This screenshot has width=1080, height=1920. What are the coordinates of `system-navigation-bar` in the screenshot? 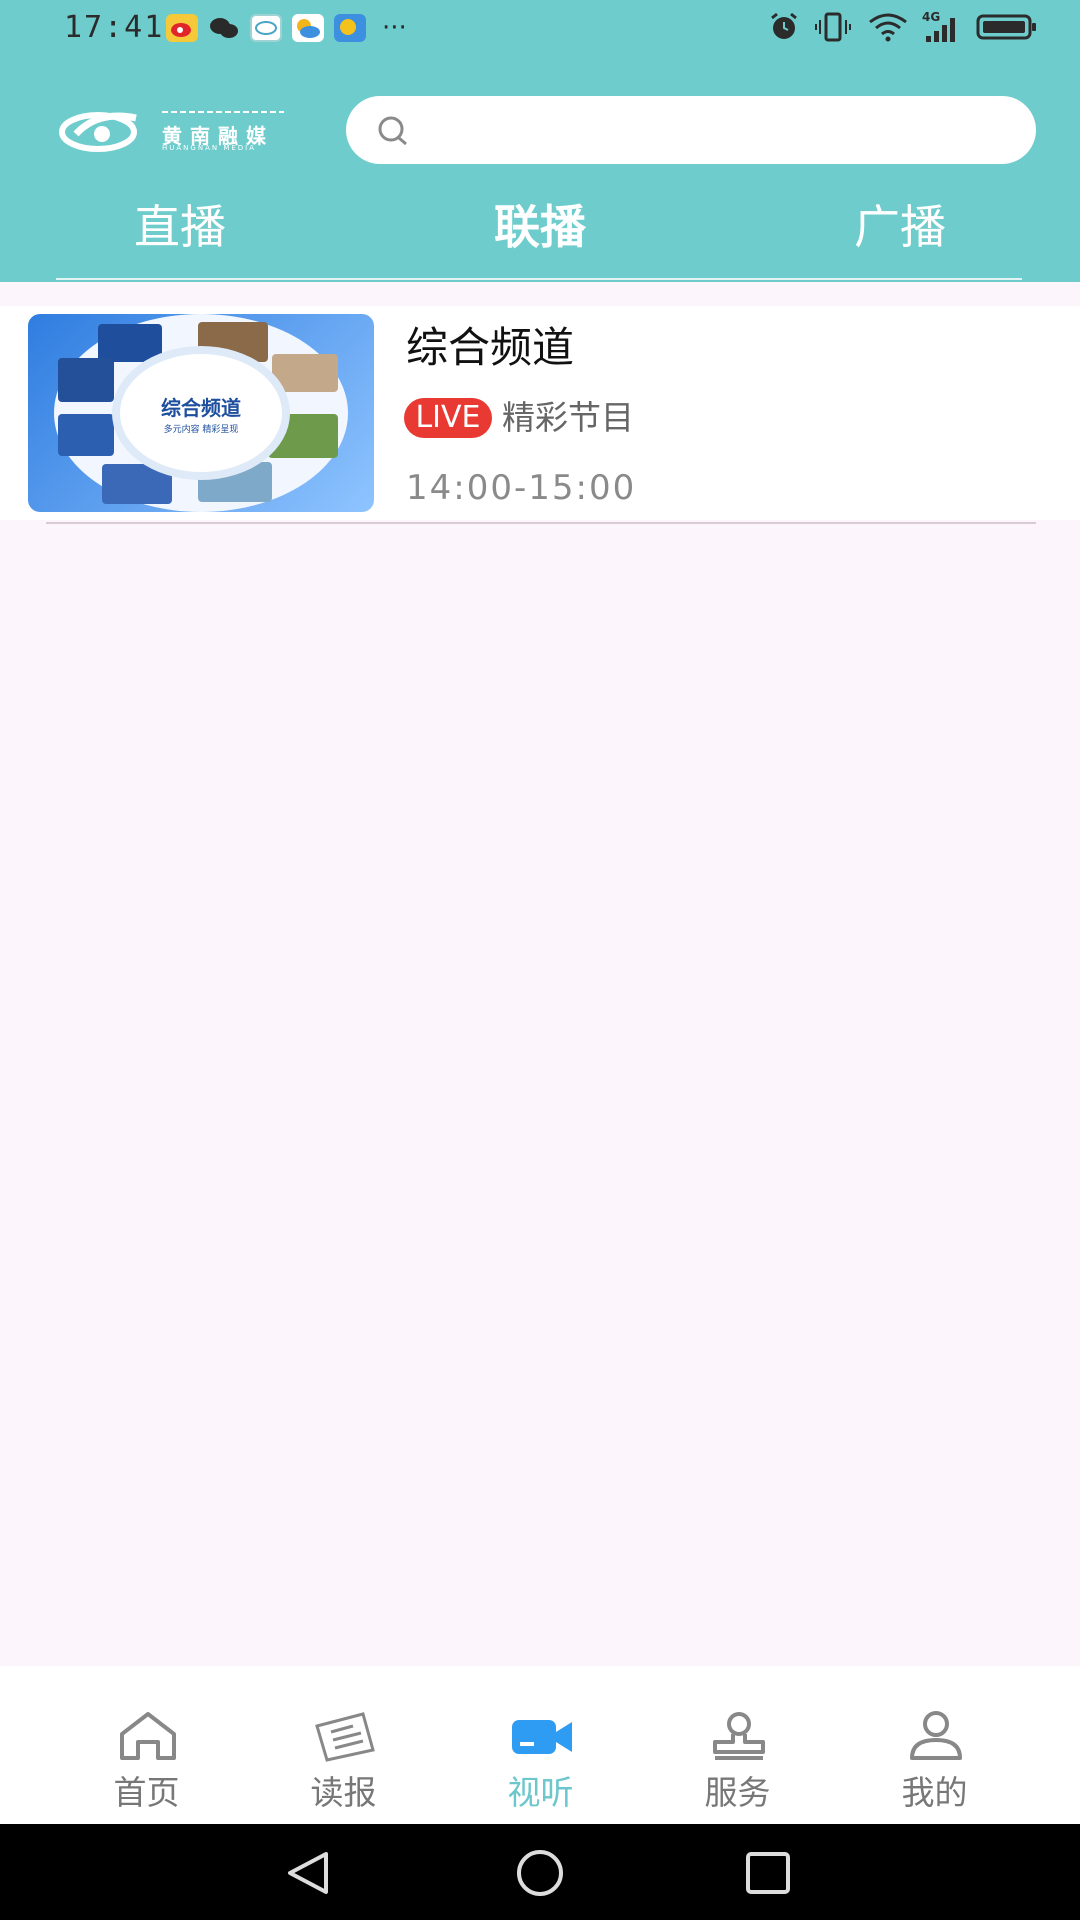 It's located at (540, 1872).